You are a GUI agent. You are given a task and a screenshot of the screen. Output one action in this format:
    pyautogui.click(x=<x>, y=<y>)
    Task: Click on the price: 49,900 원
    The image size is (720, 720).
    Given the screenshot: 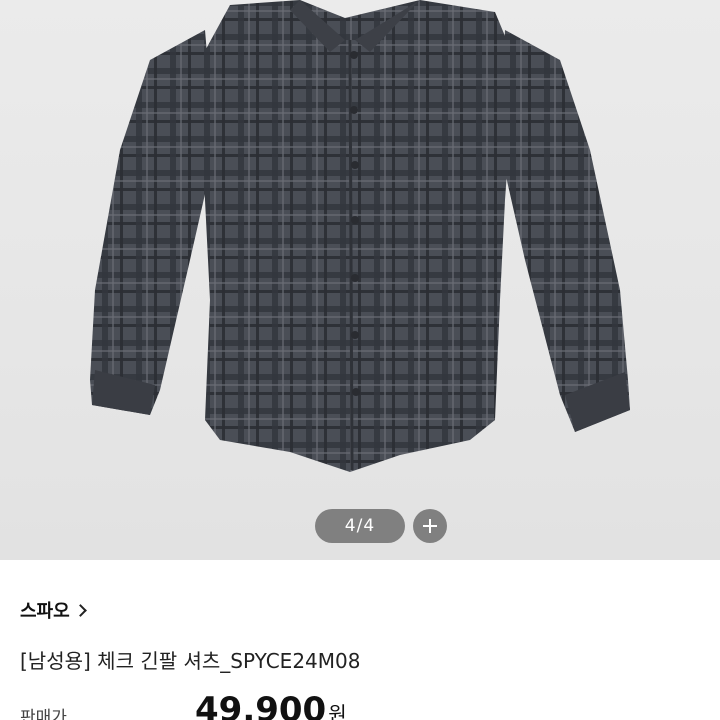 What is the action you would take?
    pyautogui.click(x=271, y=705)
    